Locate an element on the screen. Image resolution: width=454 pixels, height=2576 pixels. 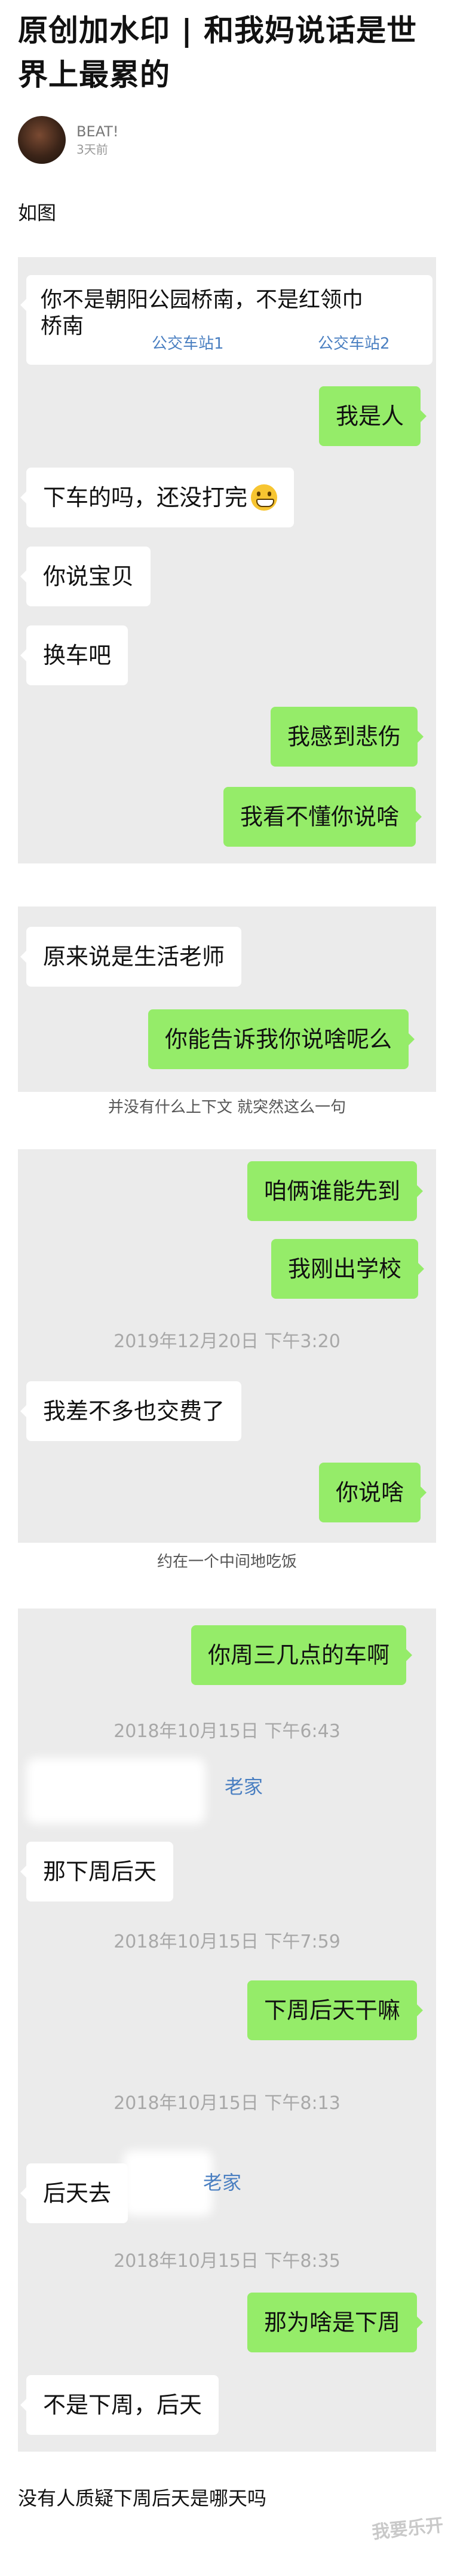
chat-timestamp: 2018年10月15日 下午8:35 is located at coordinates (227, 2261).